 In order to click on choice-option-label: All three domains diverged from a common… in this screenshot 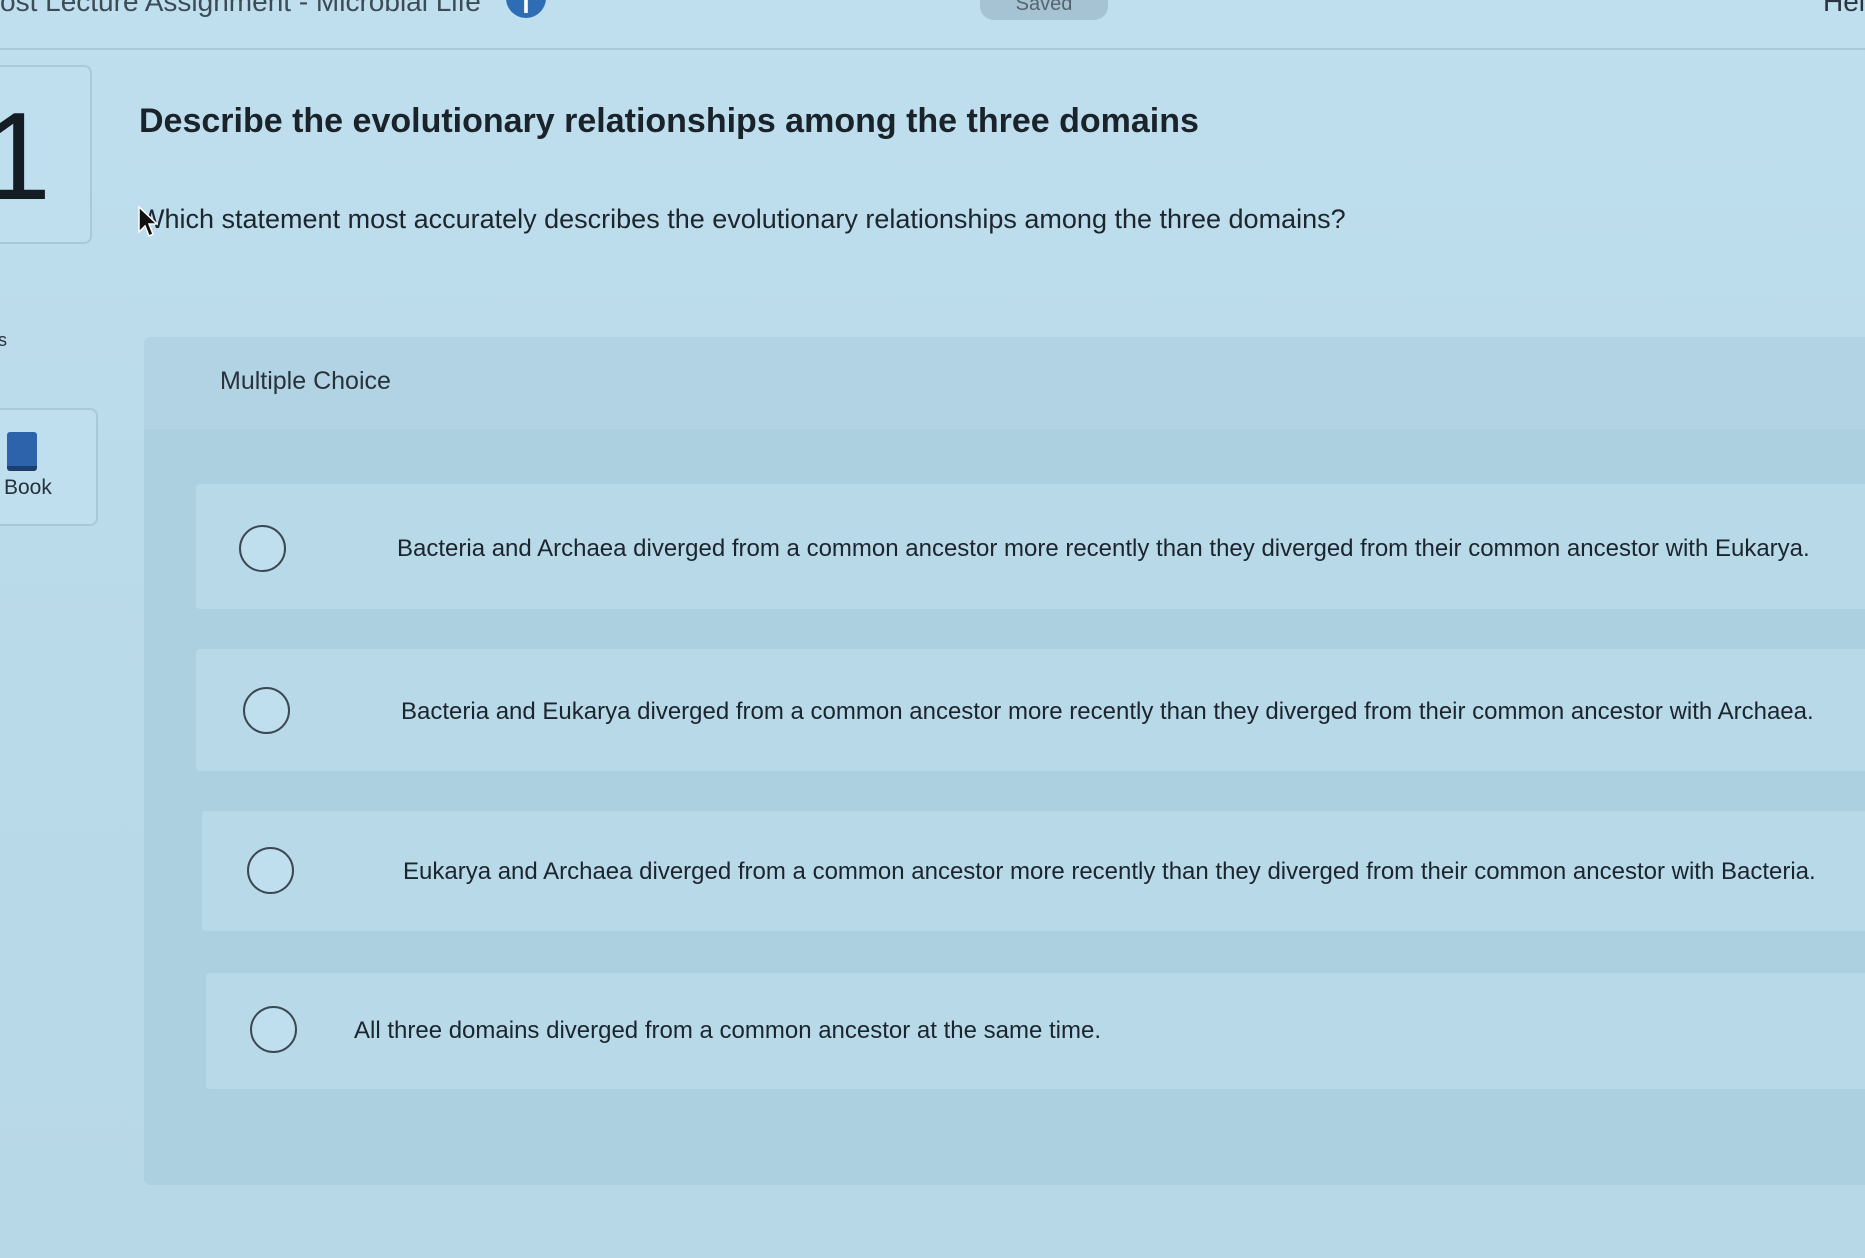, I will do `click(727, 1030)`.